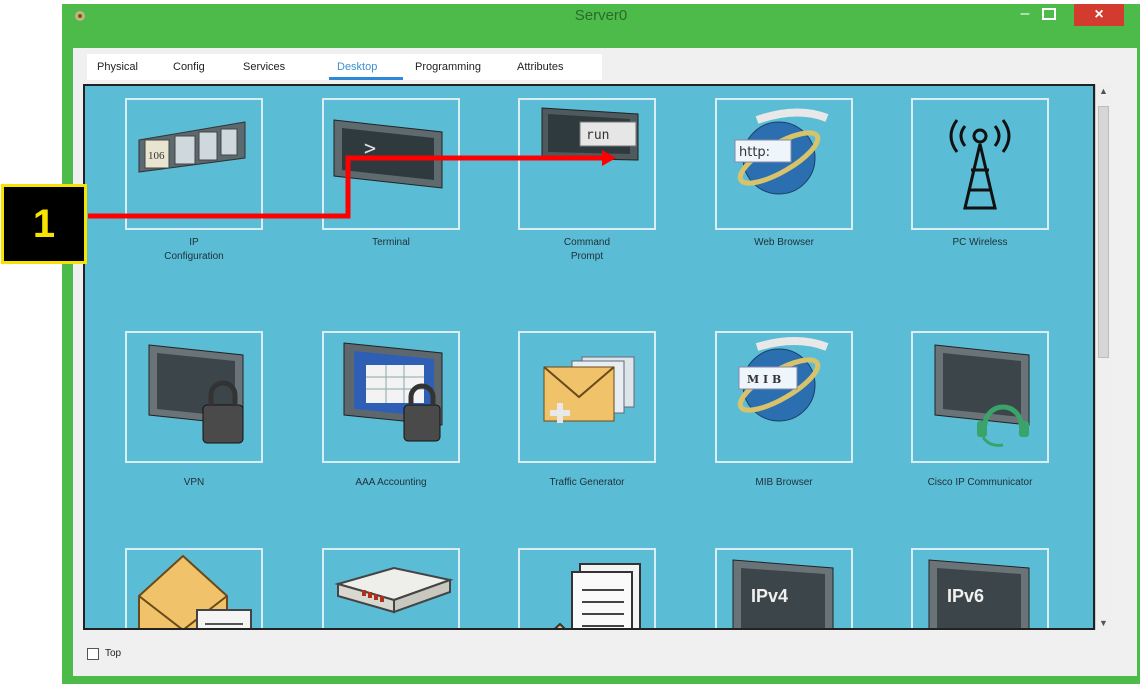 The height and width of the screenshot is (685, 1144). I want to click on annotation-arrow, so click(352, 184).